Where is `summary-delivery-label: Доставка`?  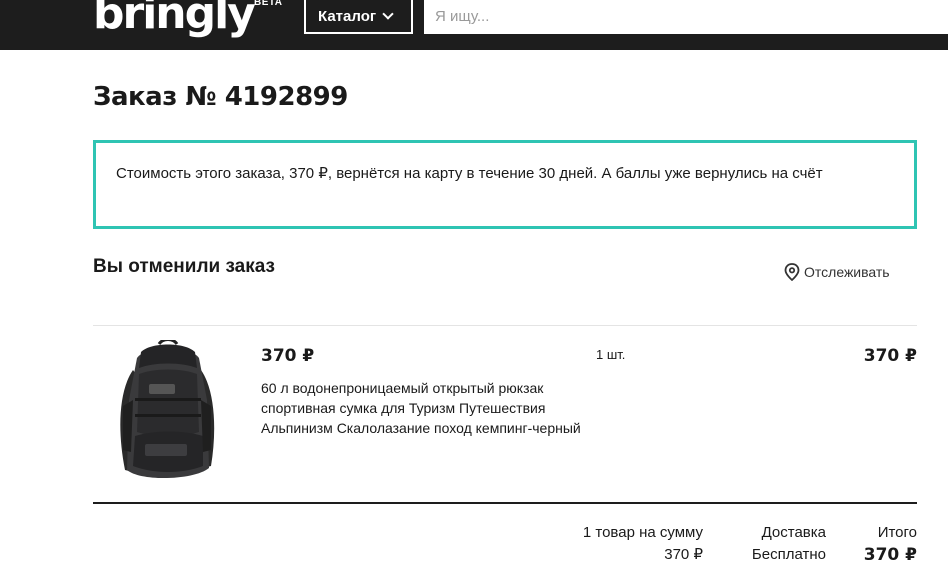 summary-delivery-label: Доставка is located at coordinates (793, 532).